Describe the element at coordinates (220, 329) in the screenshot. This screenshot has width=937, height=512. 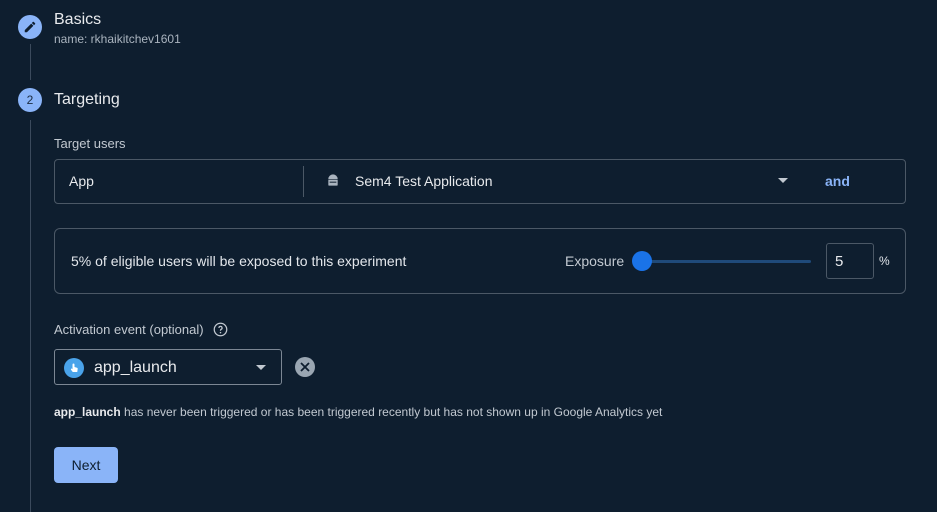
I see `help-icon` at that location.